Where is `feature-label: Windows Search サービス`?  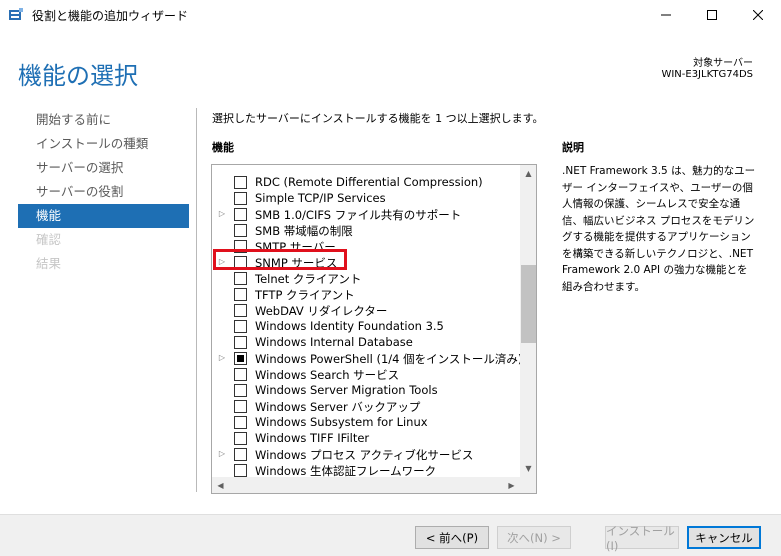
feature-label: Windows Search サービス is located at coordinates (327, 375).